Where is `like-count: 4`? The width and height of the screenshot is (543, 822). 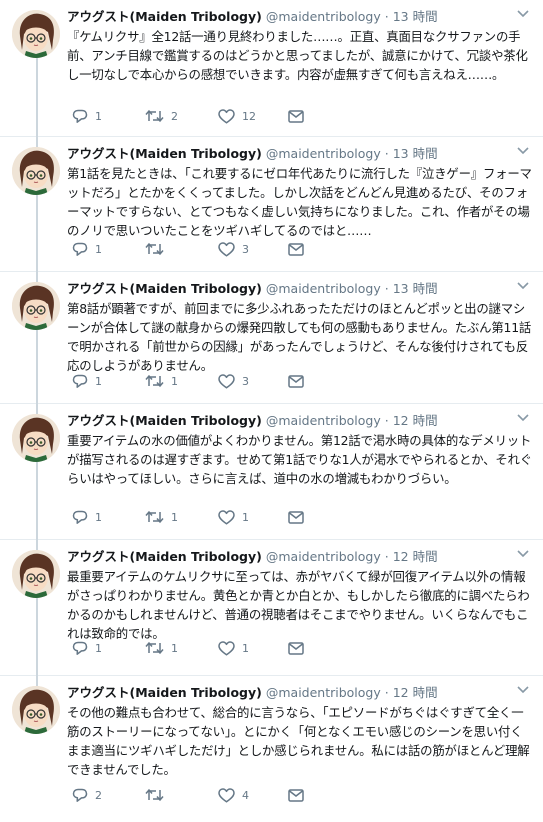
like-count: 4 is located at coordinates (245, 795).